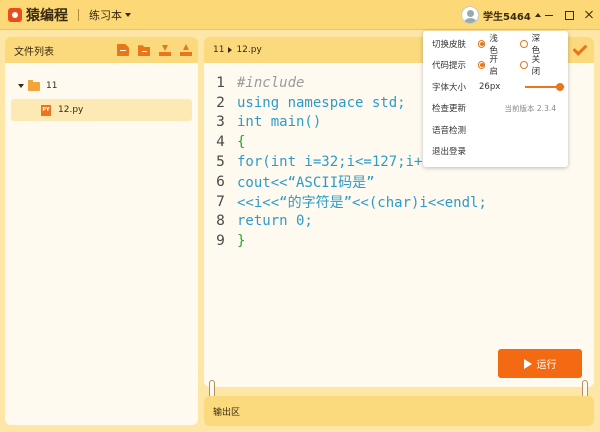  Describe the element at coordinates (101, 110) in the screenshot. I see `tree-file-selected: PY 12.py` at that location.